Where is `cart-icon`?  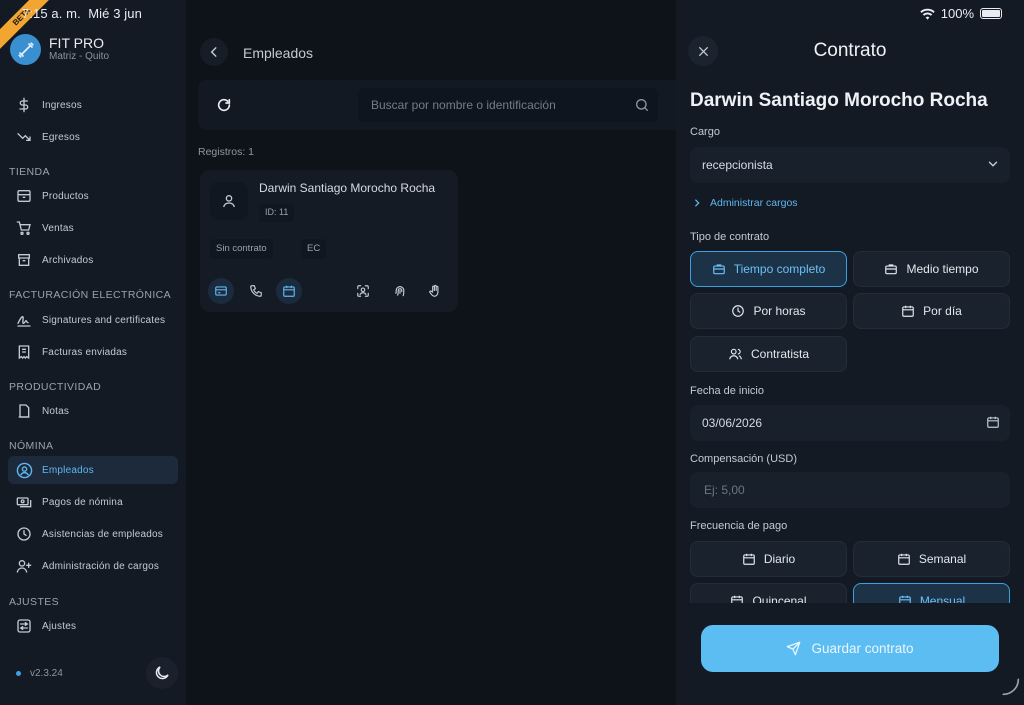 cart-icon is located at coordinates (24, 228).